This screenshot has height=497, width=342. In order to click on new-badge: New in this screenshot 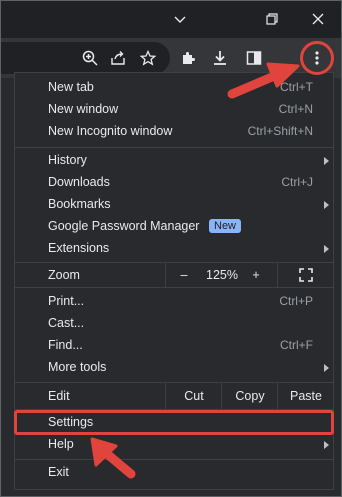, I will do `click(225, 226)`.